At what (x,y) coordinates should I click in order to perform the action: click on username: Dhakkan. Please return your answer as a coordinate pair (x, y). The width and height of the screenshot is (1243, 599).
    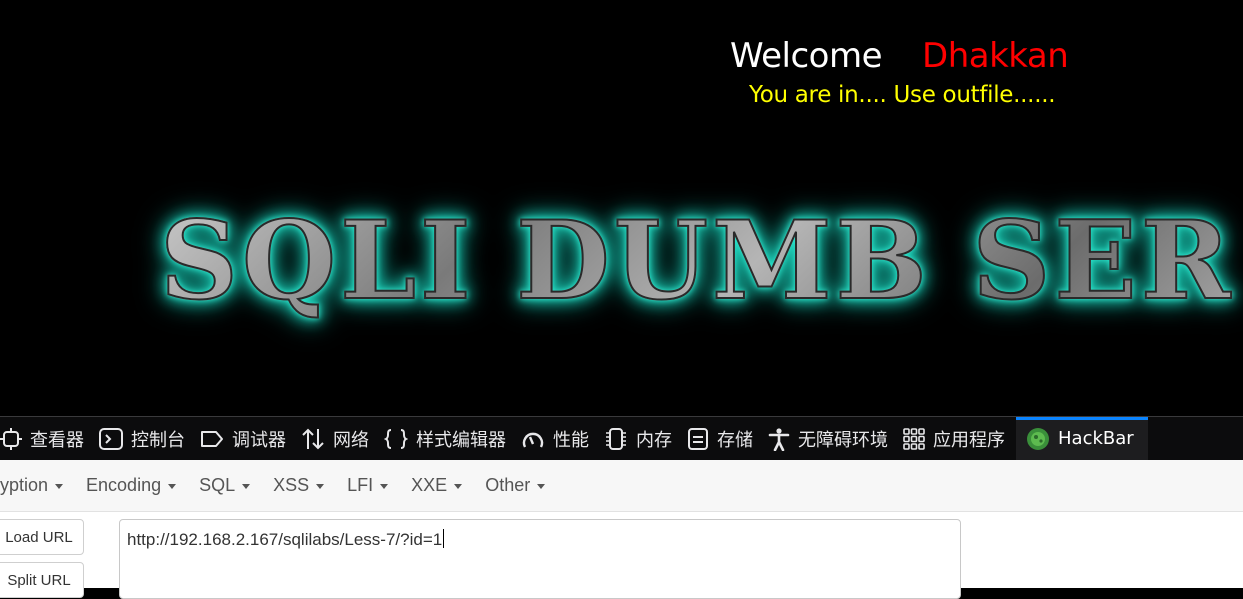
    Looking at the image, I should click on (995, 56).